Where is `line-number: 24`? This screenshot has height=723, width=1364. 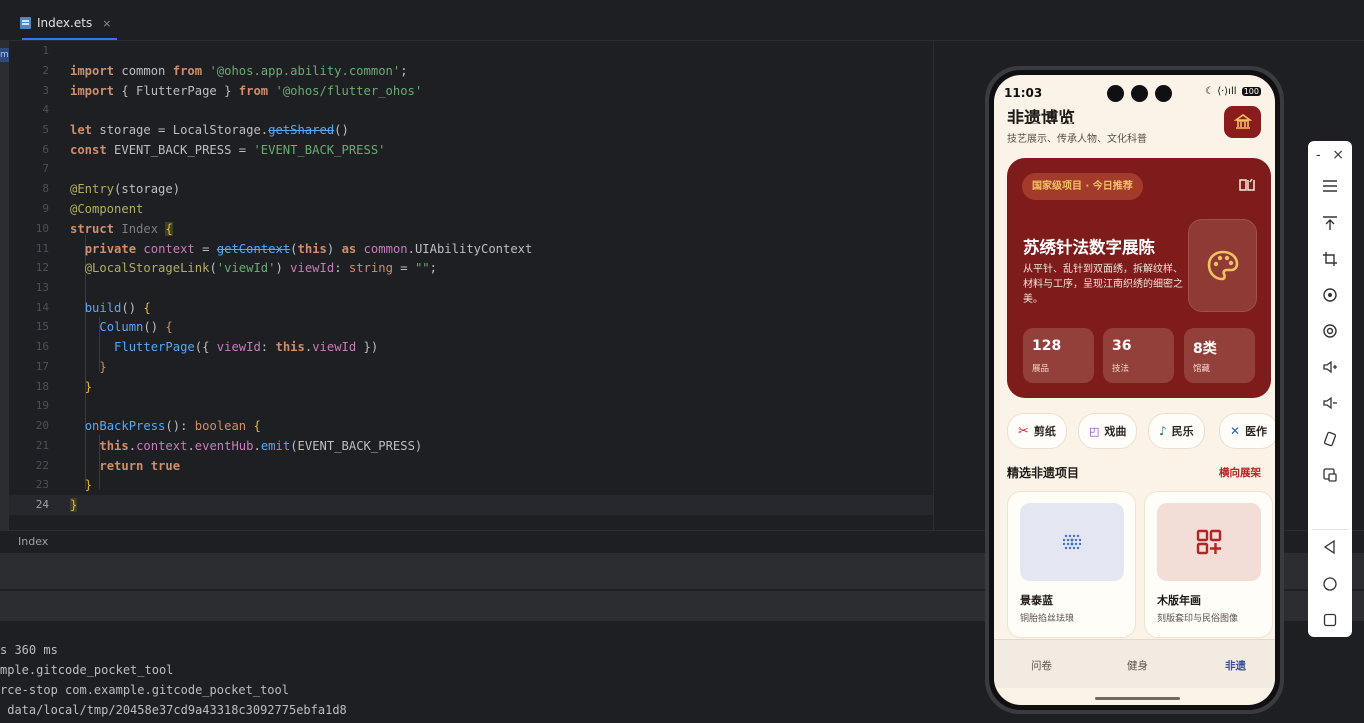
line-number: 24 is located at coordinates (42, 504).